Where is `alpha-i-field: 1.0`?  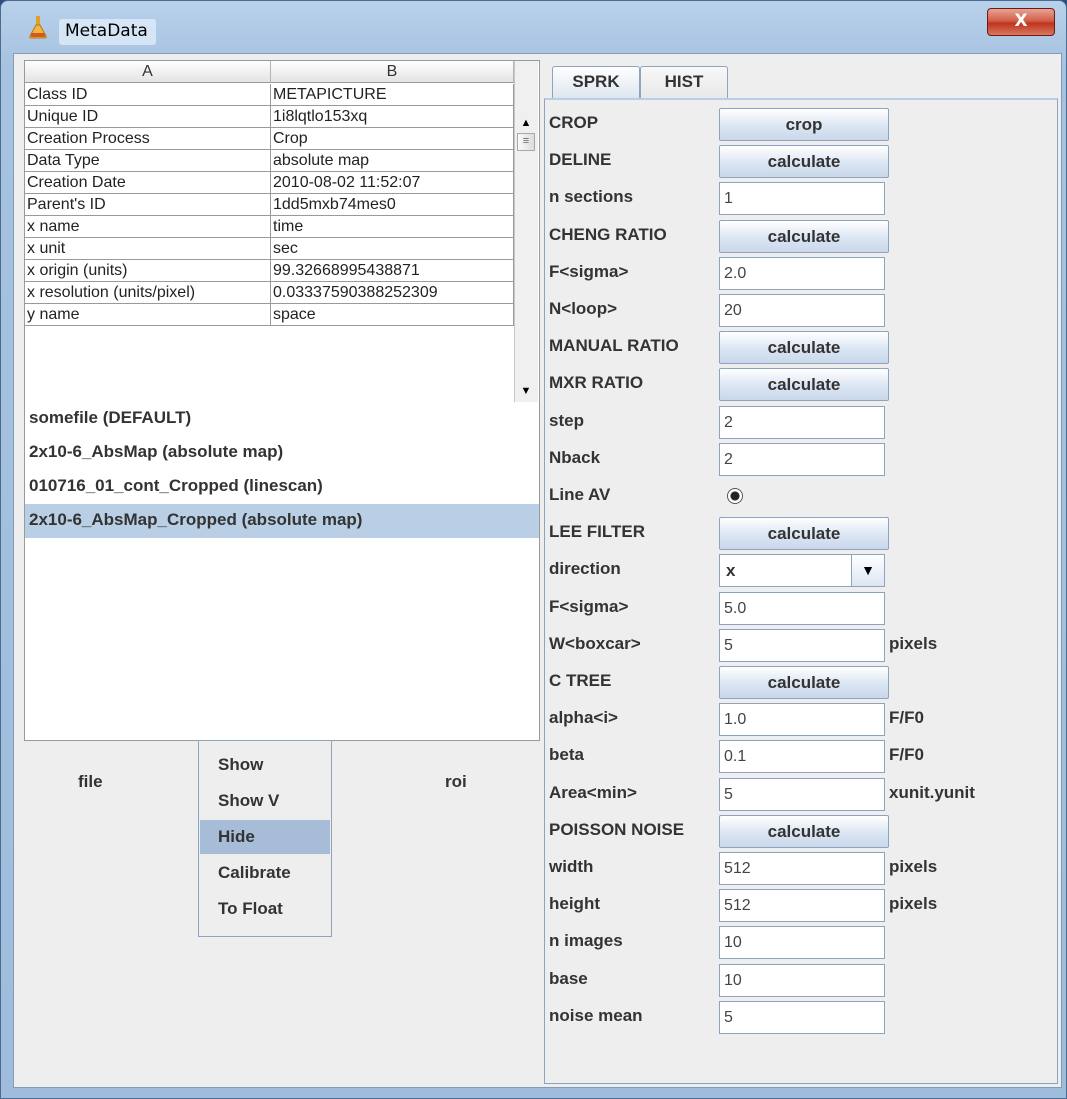
alpha-i-field: 1.0 is located at coordinates (802, 720).